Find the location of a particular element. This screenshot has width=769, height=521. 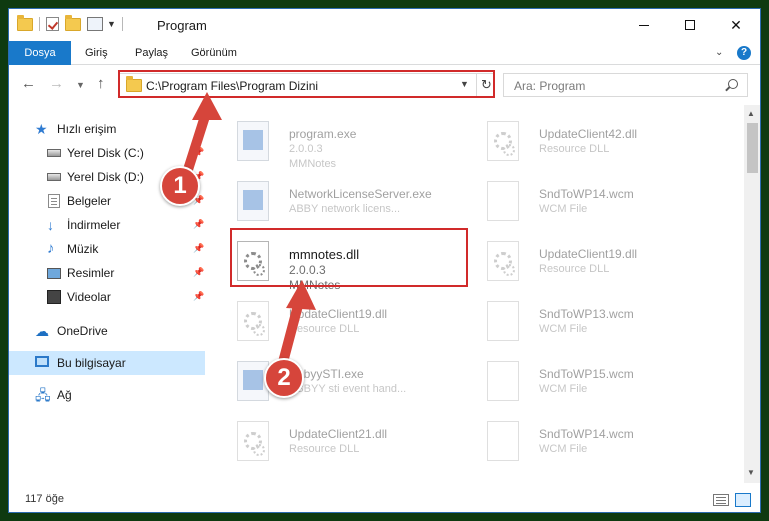

file-item: SndToWP13.wcm WCM File is located at coordinates (585, 322).